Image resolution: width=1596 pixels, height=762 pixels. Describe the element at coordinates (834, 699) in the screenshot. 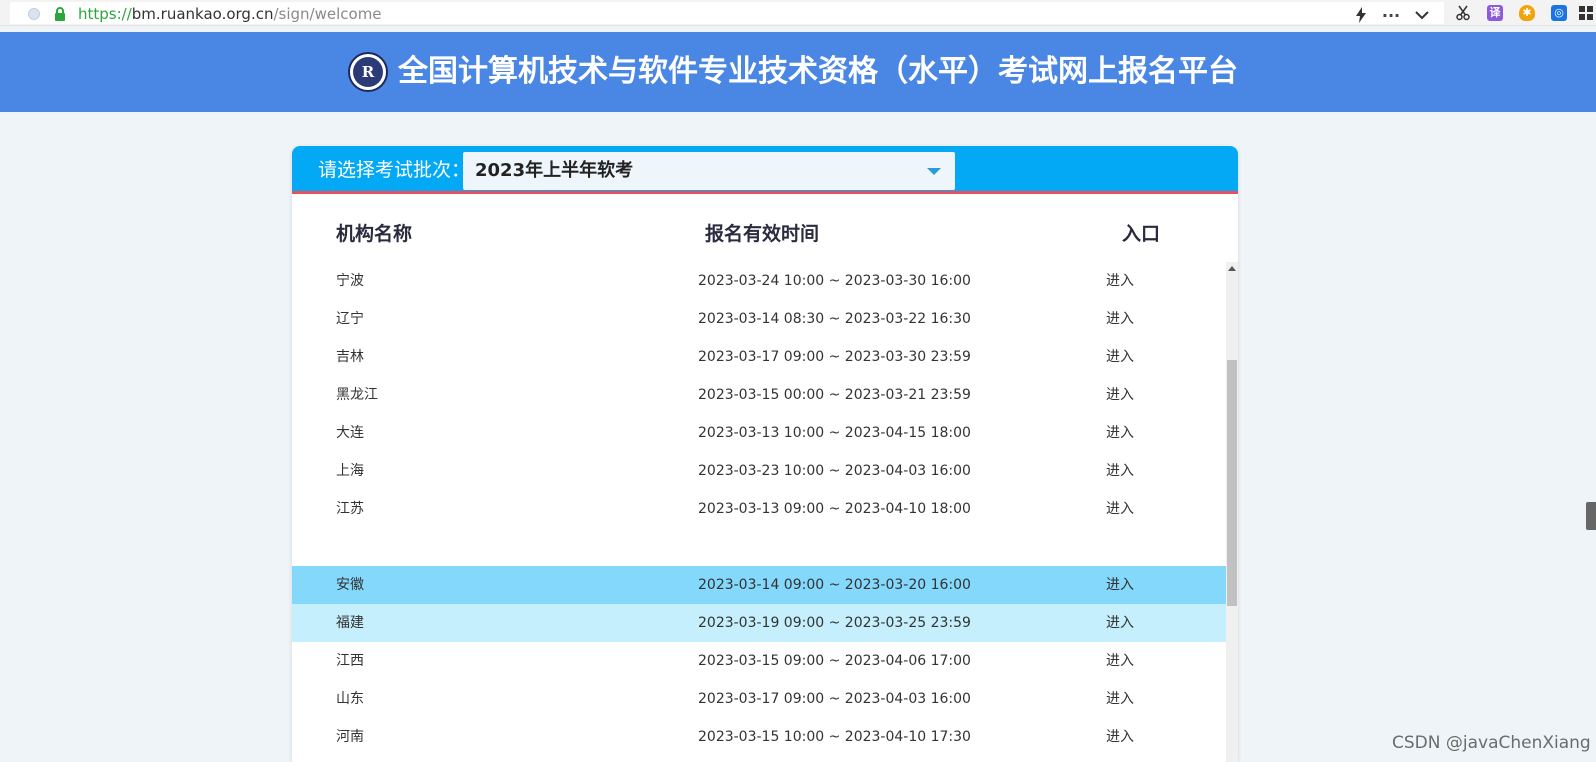

I see `registration-time: 2023-03-17 09:00 ~ 2023-04-03 16:00` at that location.